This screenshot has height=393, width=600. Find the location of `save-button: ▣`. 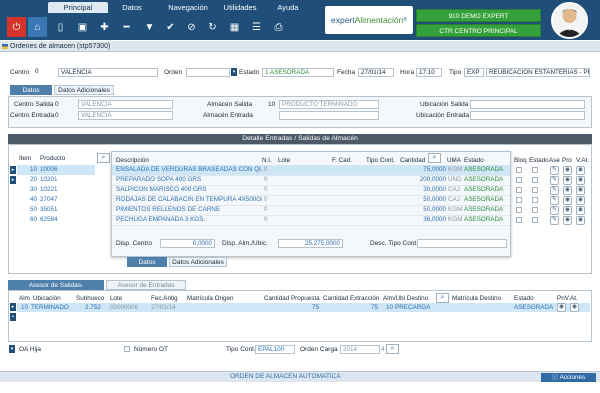

save-button: ▣ is located at coordinates (82, 27).